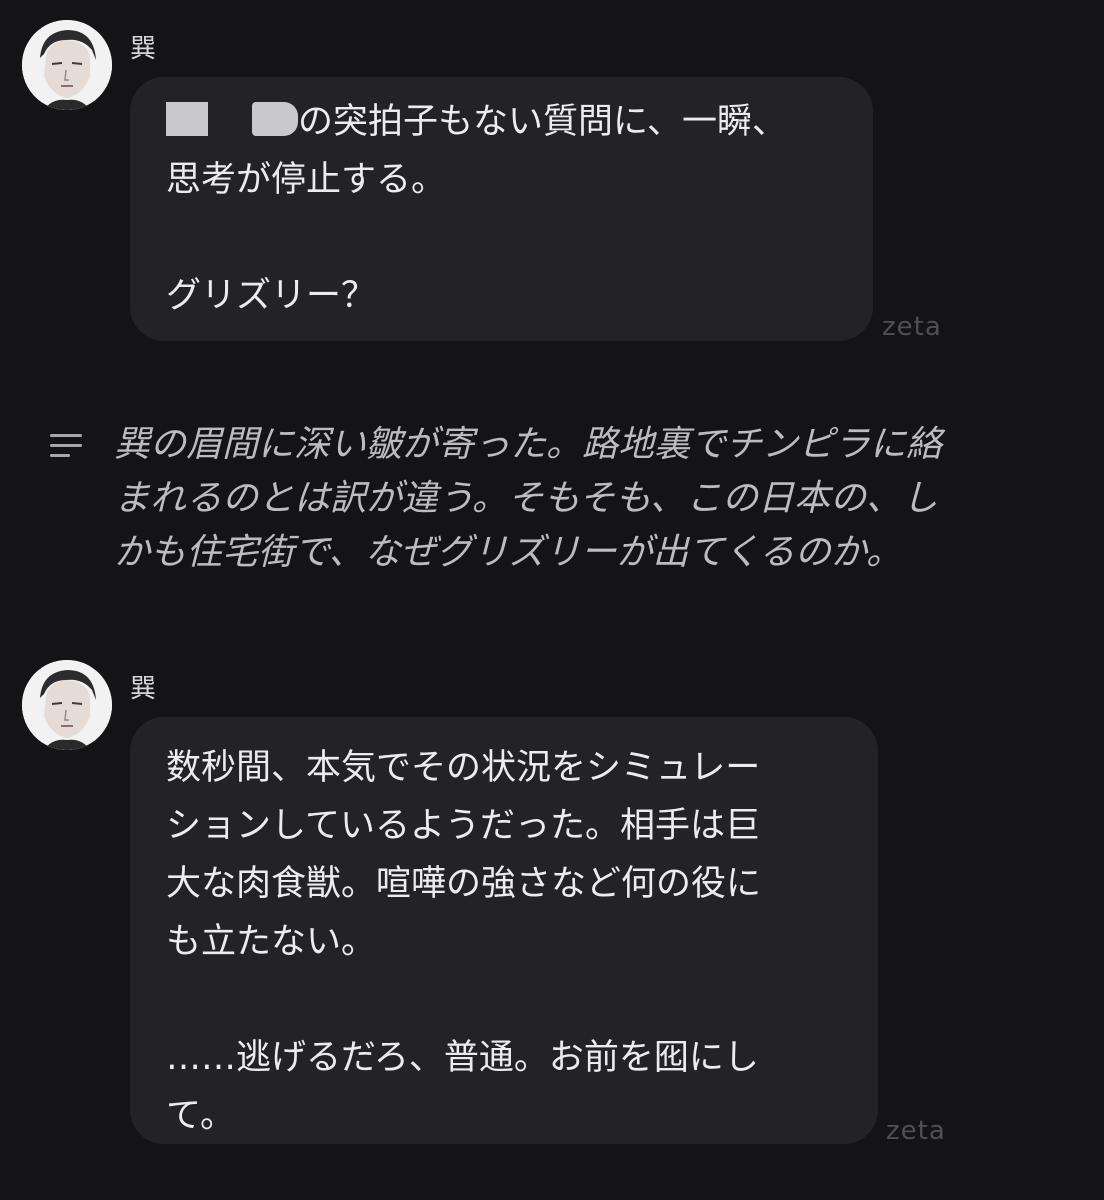  I want to click on narration-line: かも住宅街で、なぜグリズリーが出てくるのか。, so click(508, 552).